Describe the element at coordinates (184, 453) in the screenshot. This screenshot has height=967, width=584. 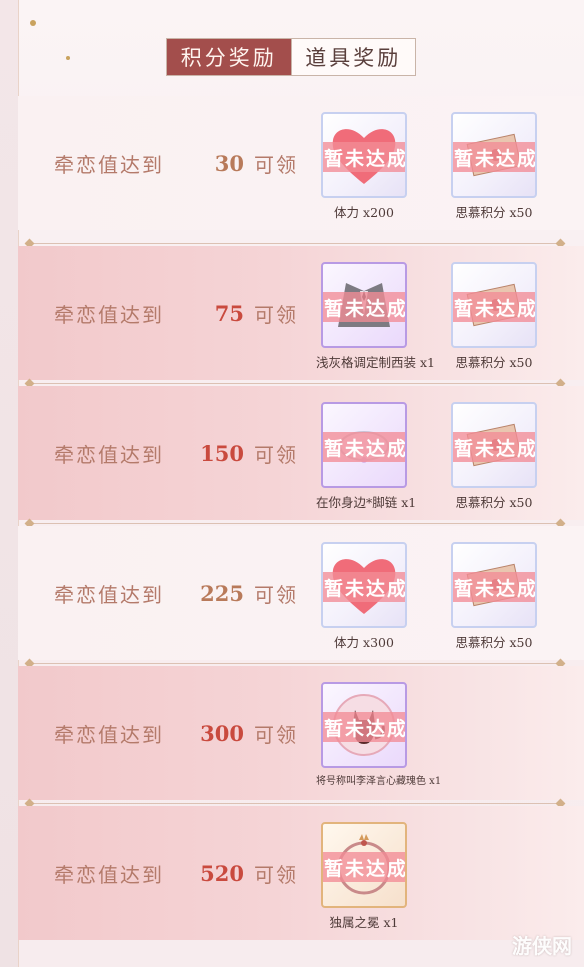
I see `requirement: 牵恋值达到 150 可领` at that location.